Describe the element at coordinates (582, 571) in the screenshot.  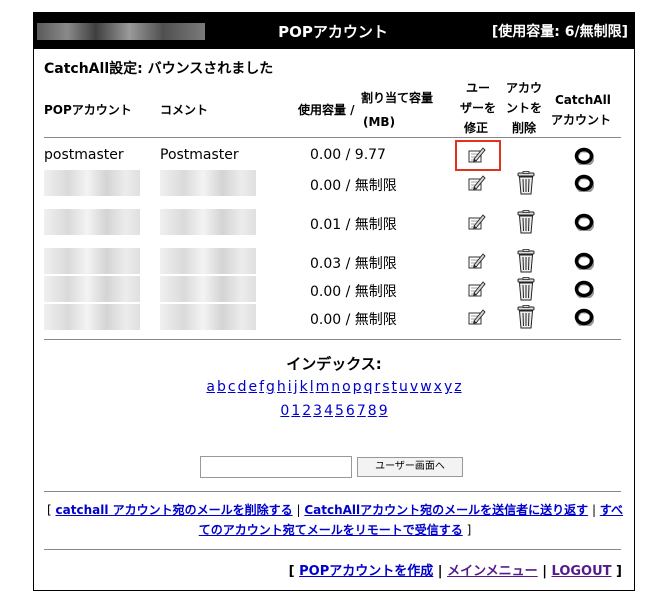
I see `logout-link: LOGOUT` at that location.